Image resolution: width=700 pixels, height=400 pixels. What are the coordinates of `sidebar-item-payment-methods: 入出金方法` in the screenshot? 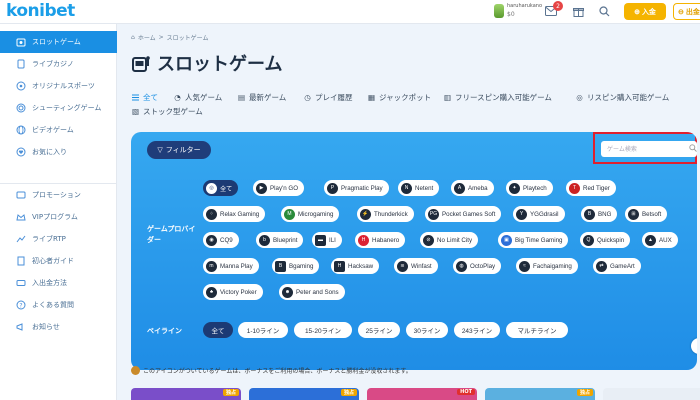 It's located at (58, 283).